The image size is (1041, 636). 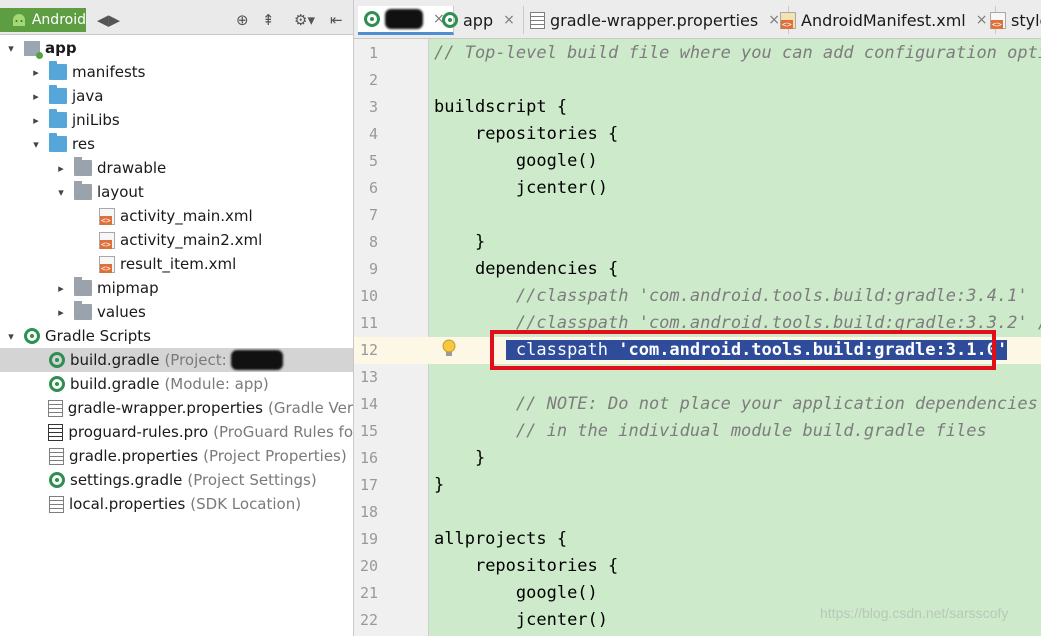 What do you see at coordinates (176, 168) in the screenshot?
I see `tree-item: ▸ drawable` at bounding box center [176, 168].